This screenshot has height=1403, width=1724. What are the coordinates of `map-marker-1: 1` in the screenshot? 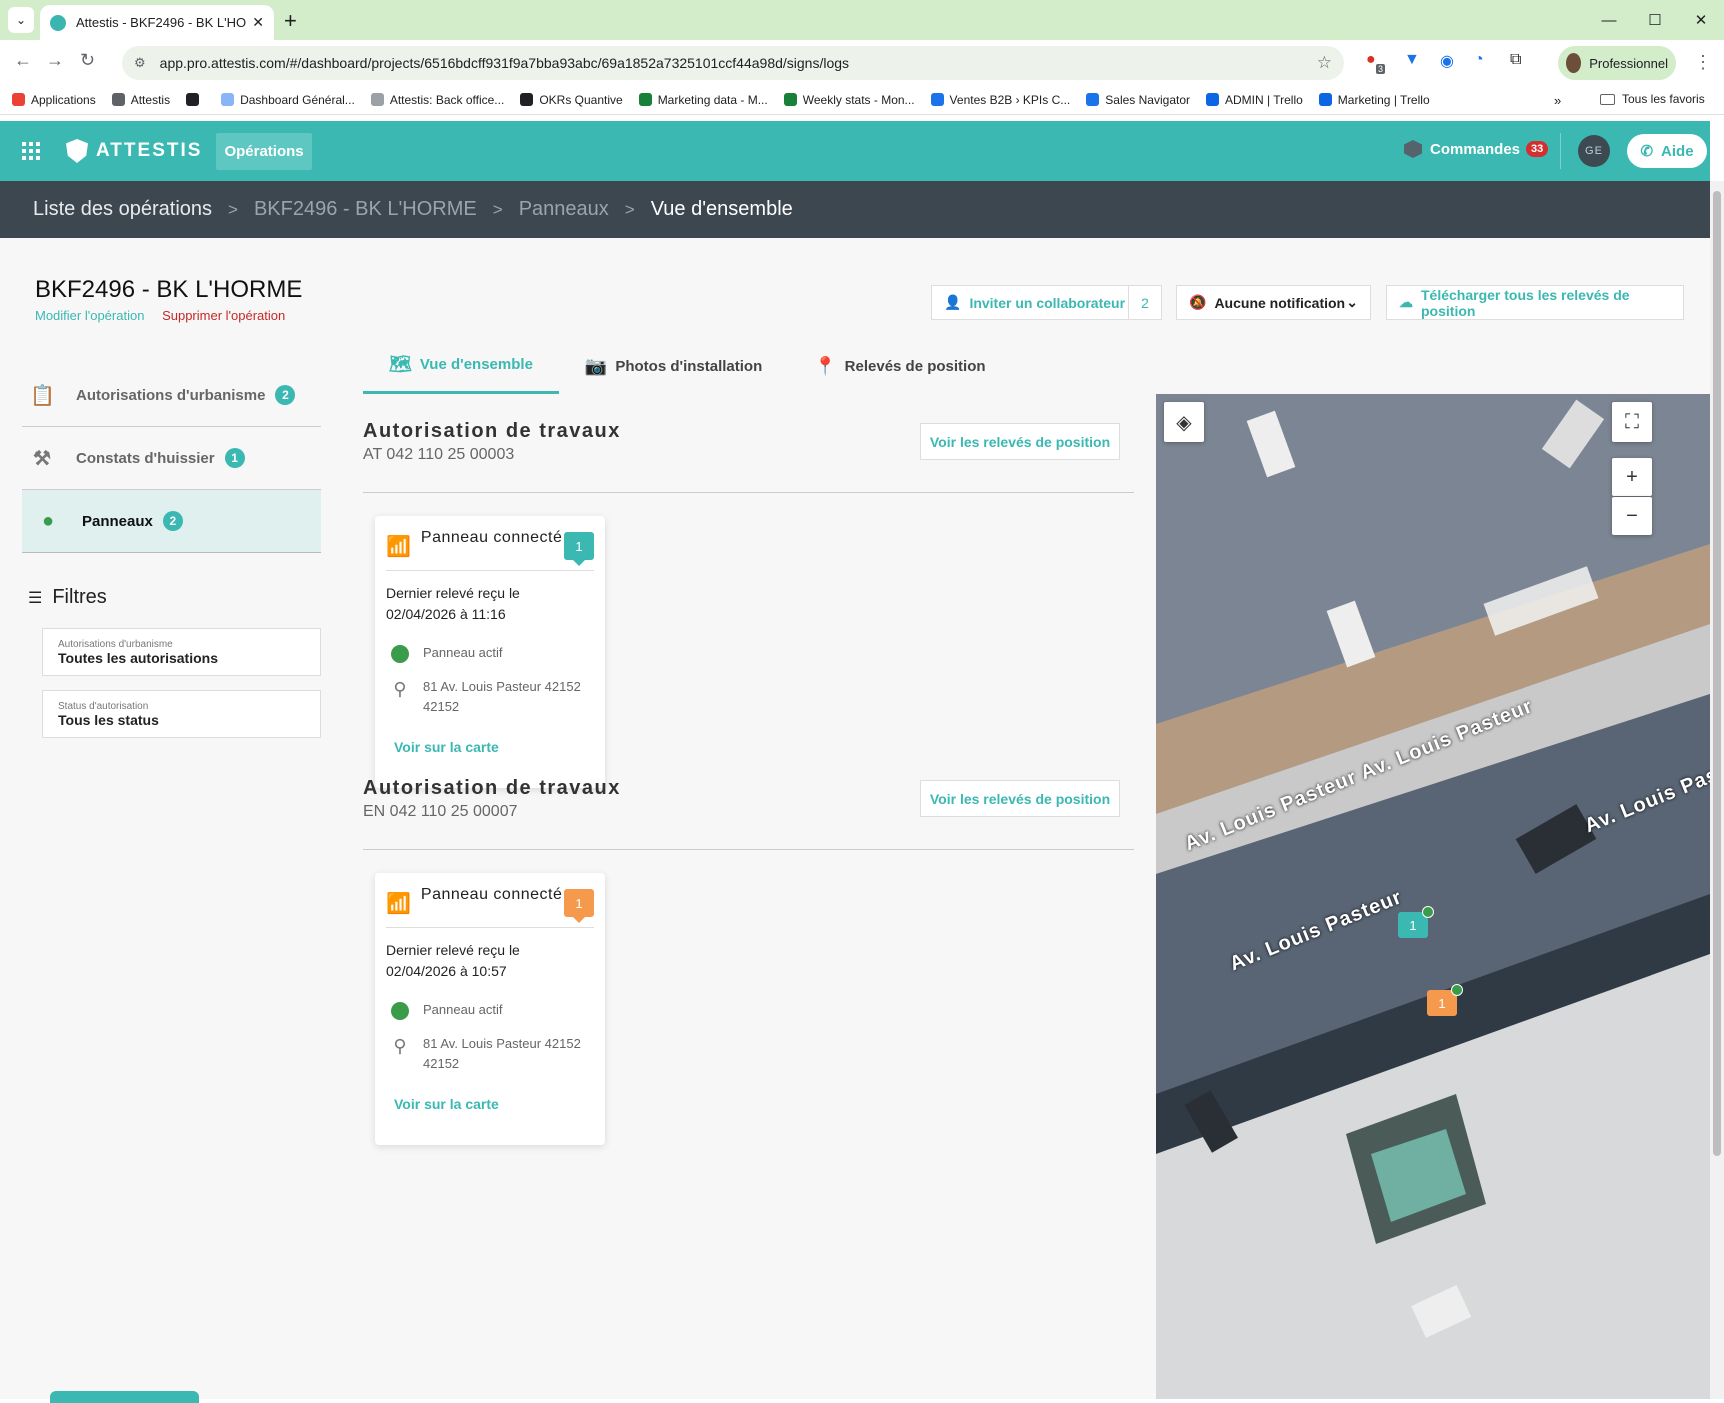 It's located at (1416, 922).